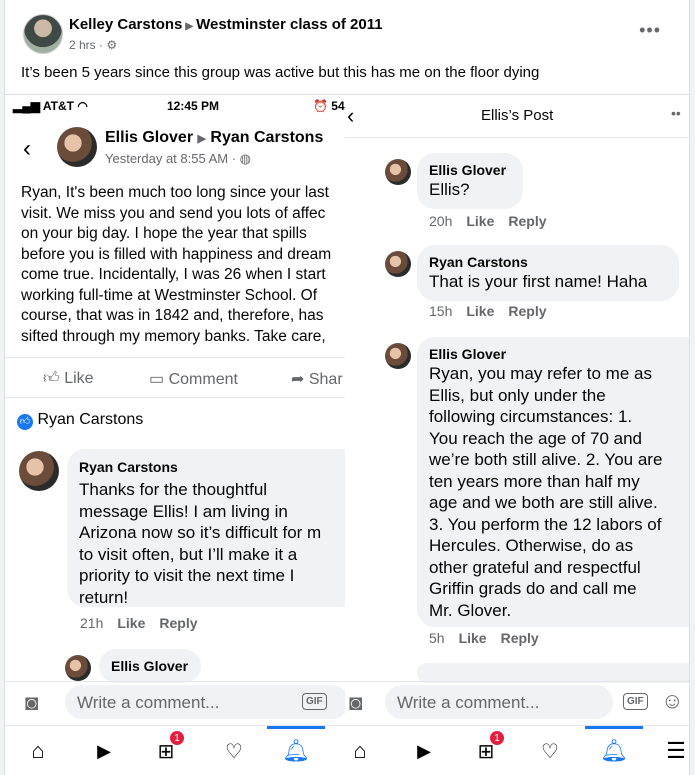 This screenshot has width=695, height=775. Describe the element at coordinates (553, 673) in the screenshot. I see `comment-bubble-partial` at that location.